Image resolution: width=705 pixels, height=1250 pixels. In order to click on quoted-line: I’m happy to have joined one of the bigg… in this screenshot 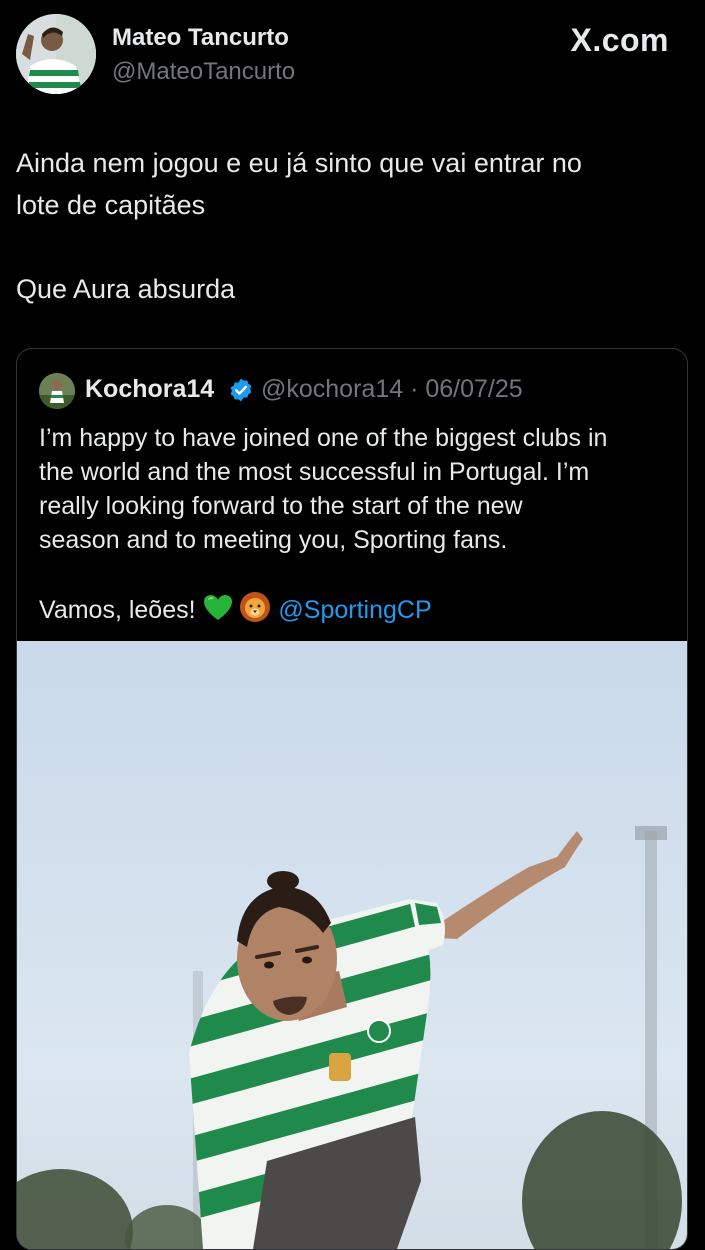, I will do `click(323, 438)`.